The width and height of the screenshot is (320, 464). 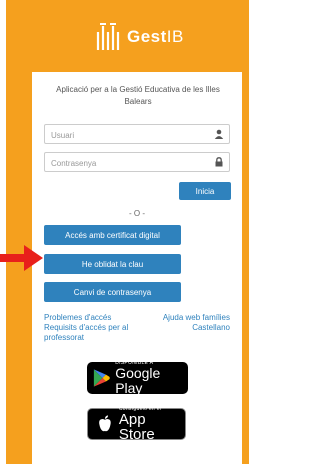 What do you see at coordinates (219, 134) in the screenshot?
I see `user-icon` at bounding box center [219, 134].